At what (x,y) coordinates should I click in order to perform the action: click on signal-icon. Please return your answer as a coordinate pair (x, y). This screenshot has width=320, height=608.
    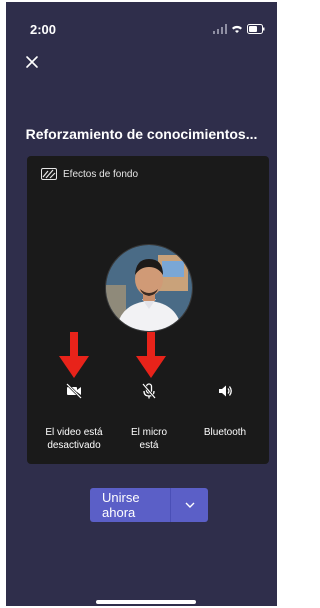
    Looking at the image, I should click on (220, 29).